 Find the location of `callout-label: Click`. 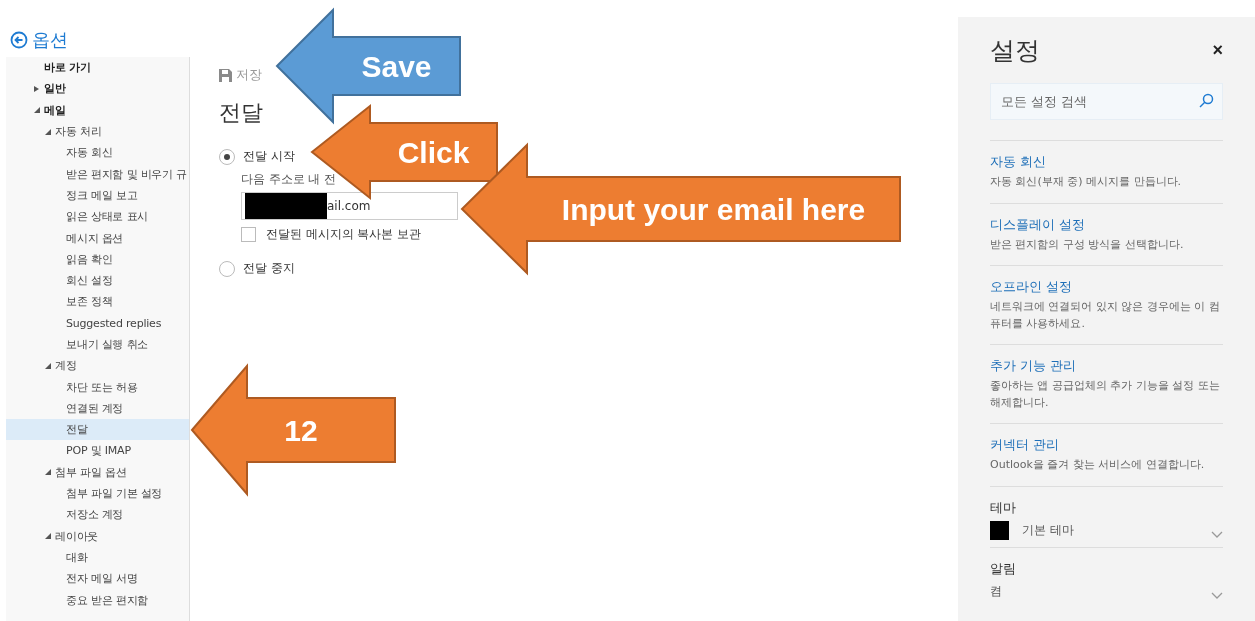

callout-label: Click is located at coordinates (433, 152).